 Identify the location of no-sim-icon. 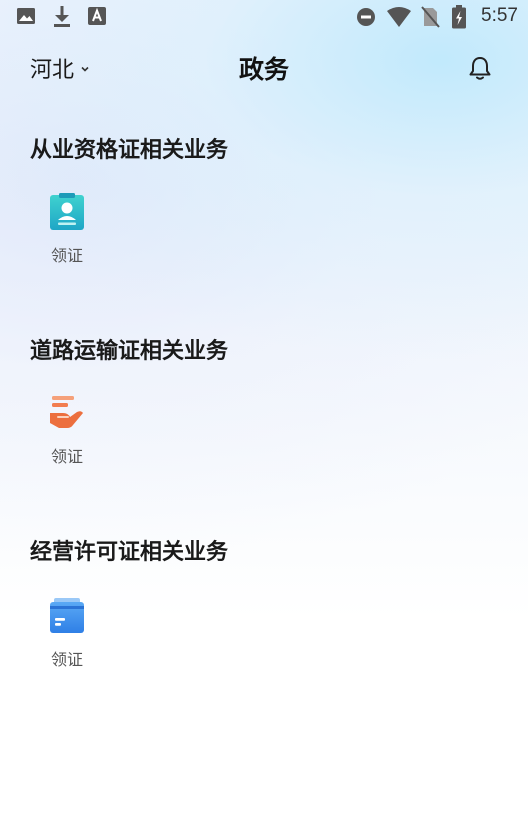
(430, 17).